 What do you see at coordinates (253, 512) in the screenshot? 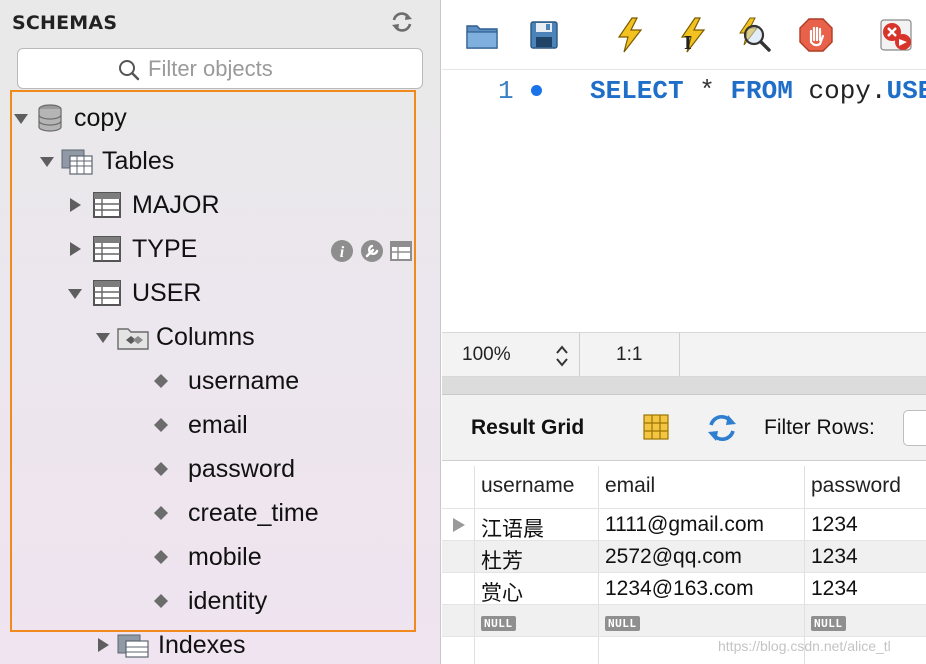
I see `column-label: create_time` at bounding box center [253, 512].